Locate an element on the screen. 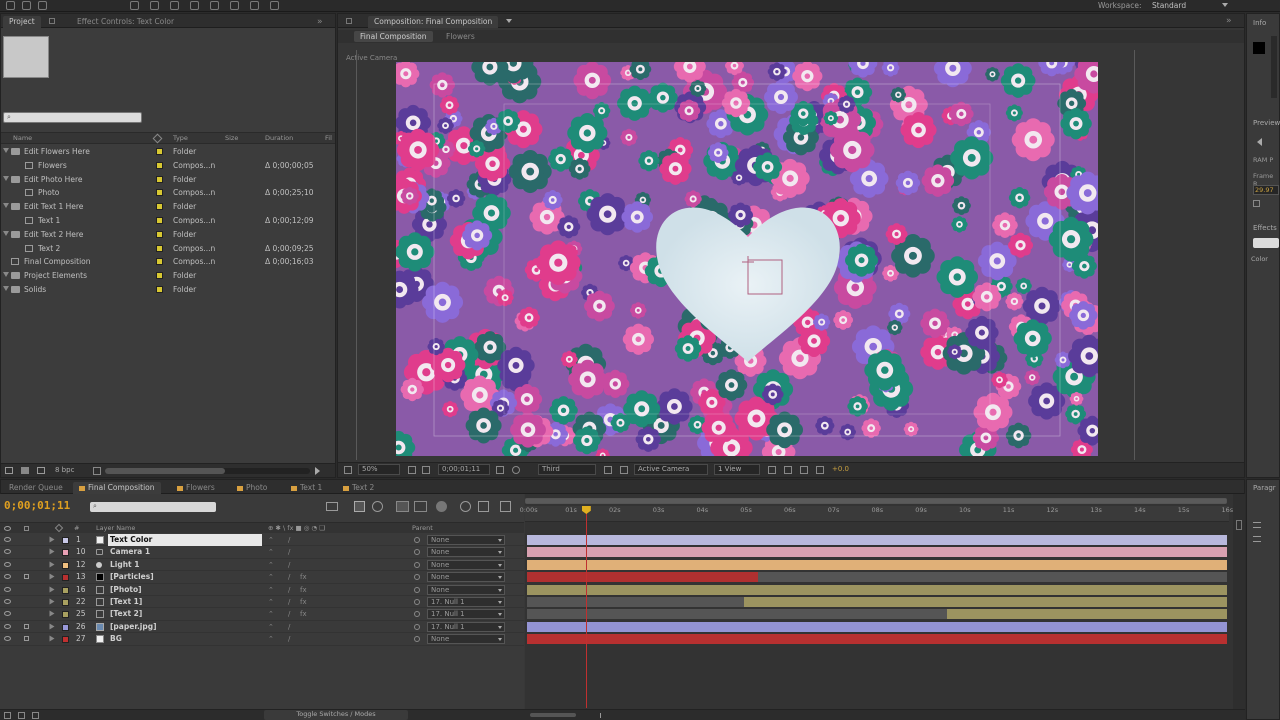 The image size is (1280, 720). tab-final-composition: Final Composition is located at coordinates (117, 488).